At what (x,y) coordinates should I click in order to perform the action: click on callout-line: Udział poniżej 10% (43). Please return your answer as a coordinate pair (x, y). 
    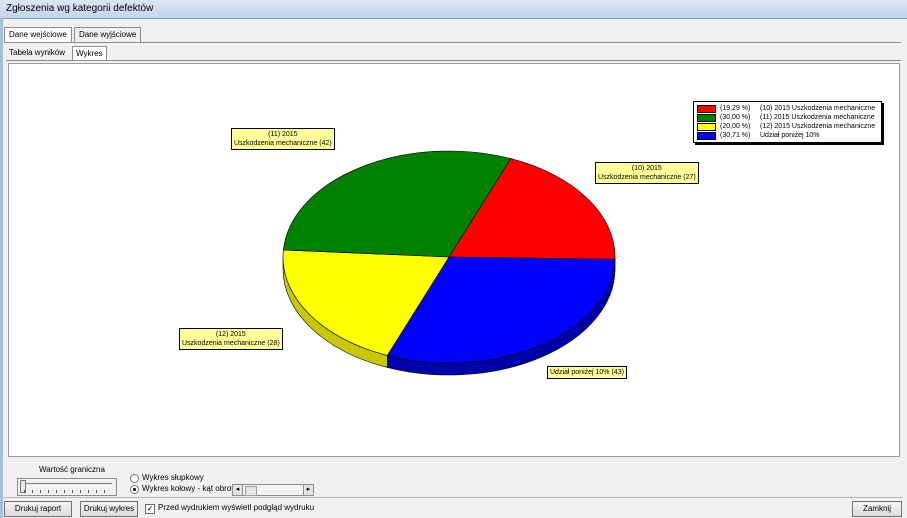
    Looking at the image, I should click on (587, 372).